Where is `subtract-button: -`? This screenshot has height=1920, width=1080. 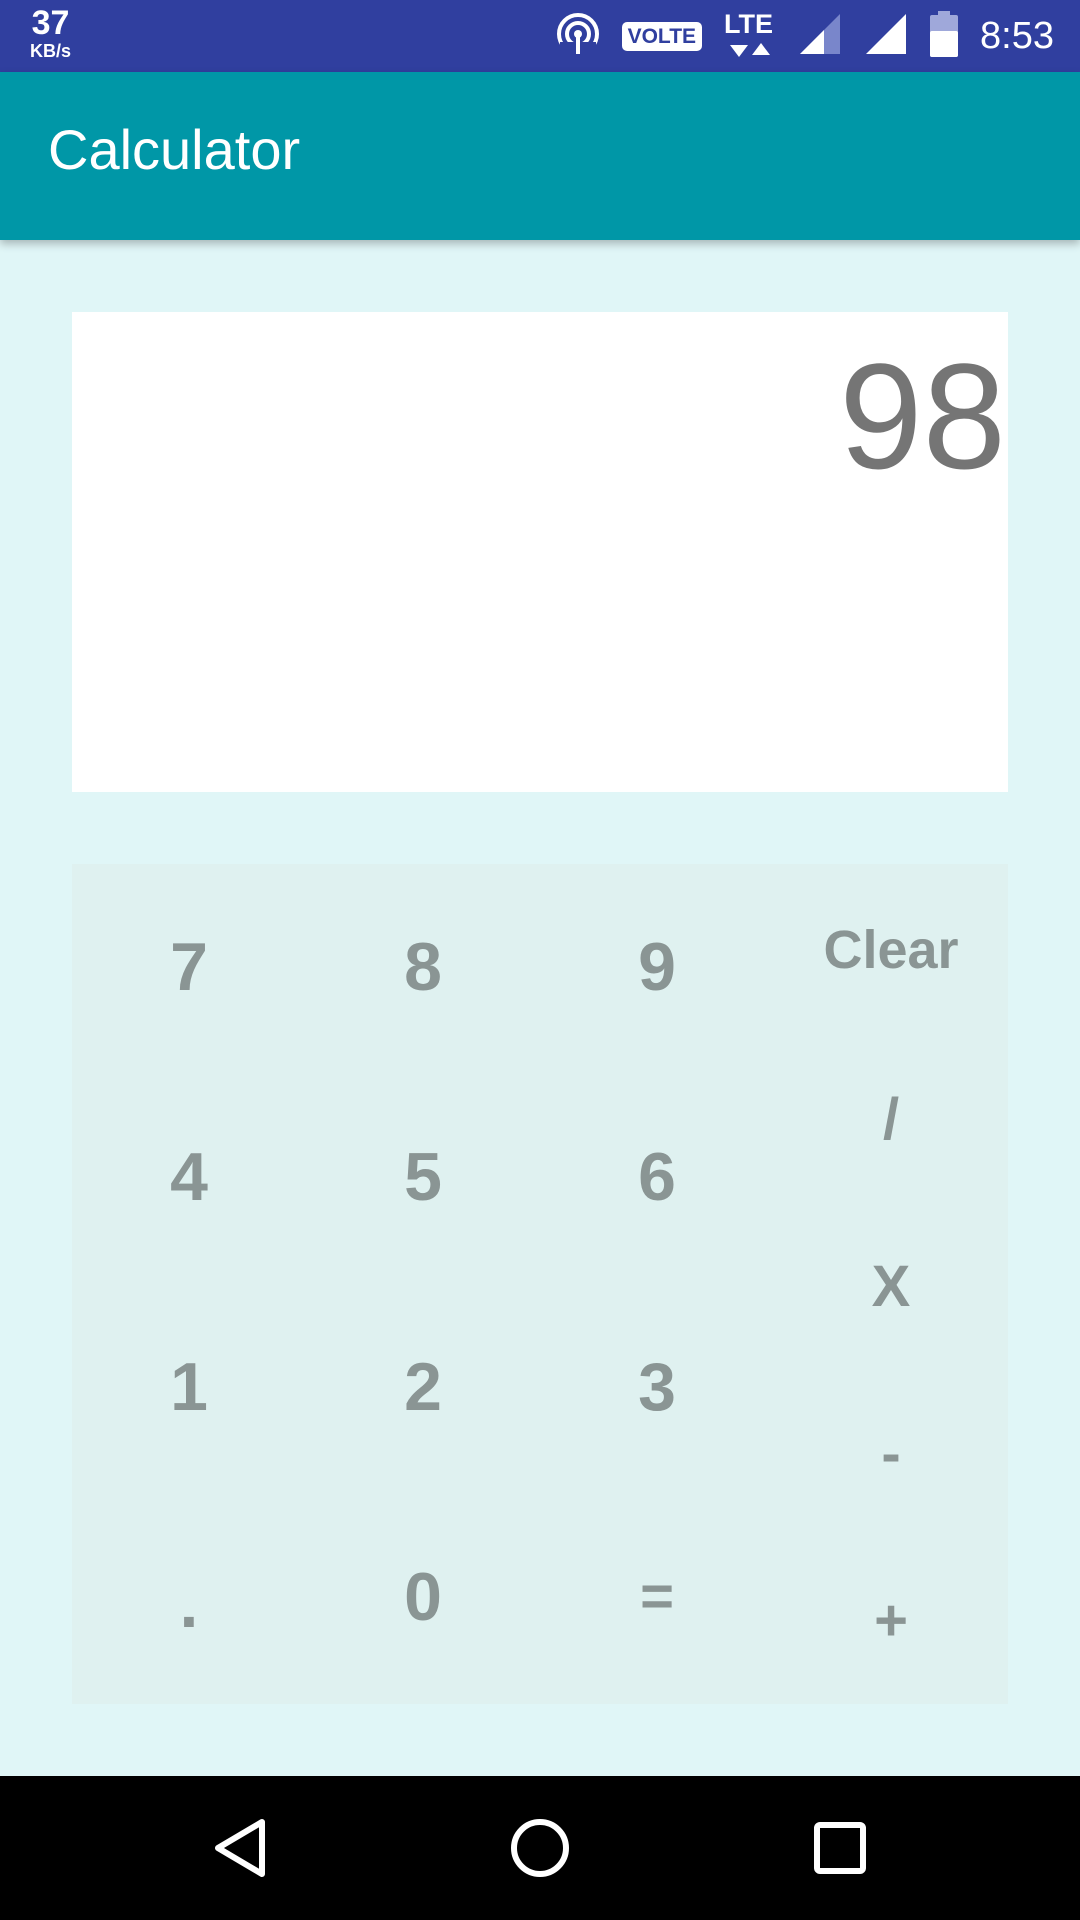 subtract-button: - is located at coordinates (891, 1454).